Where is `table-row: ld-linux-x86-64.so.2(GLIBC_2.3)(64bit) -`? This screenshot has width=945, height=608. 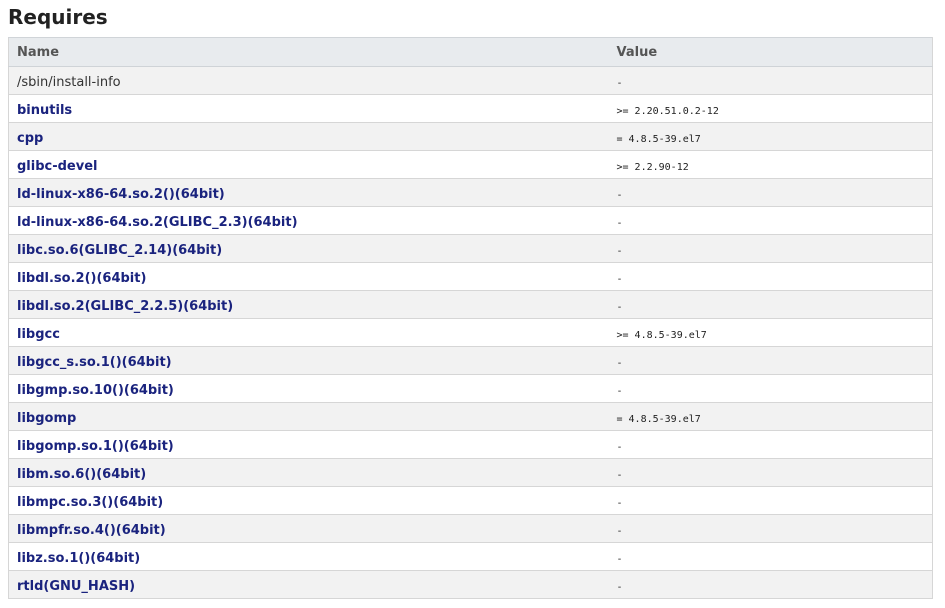
table-row: ld-linux-x86-64.so.2(GLIBC_2.3)(64bit) - is located at coordinates (470, 220).